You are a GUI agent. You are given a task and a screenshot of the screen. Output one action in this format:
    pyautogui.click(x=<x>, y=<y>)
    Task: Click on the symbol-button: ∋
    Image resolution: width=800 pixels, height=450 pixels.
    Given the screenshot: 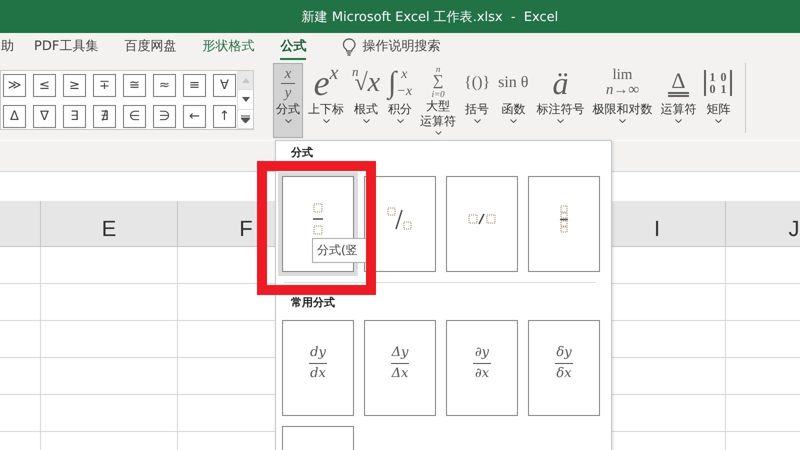 What is the action you would take?
    pyautogui.click(x=164, y=116)
    